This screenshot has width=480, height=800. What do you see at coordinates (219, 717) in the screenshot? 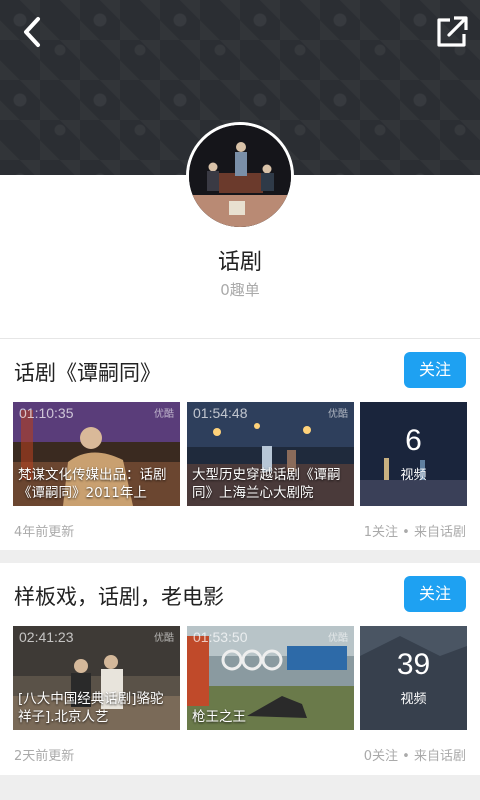
I see `video-title: 枪王之王` at bounding box center [219, 717].